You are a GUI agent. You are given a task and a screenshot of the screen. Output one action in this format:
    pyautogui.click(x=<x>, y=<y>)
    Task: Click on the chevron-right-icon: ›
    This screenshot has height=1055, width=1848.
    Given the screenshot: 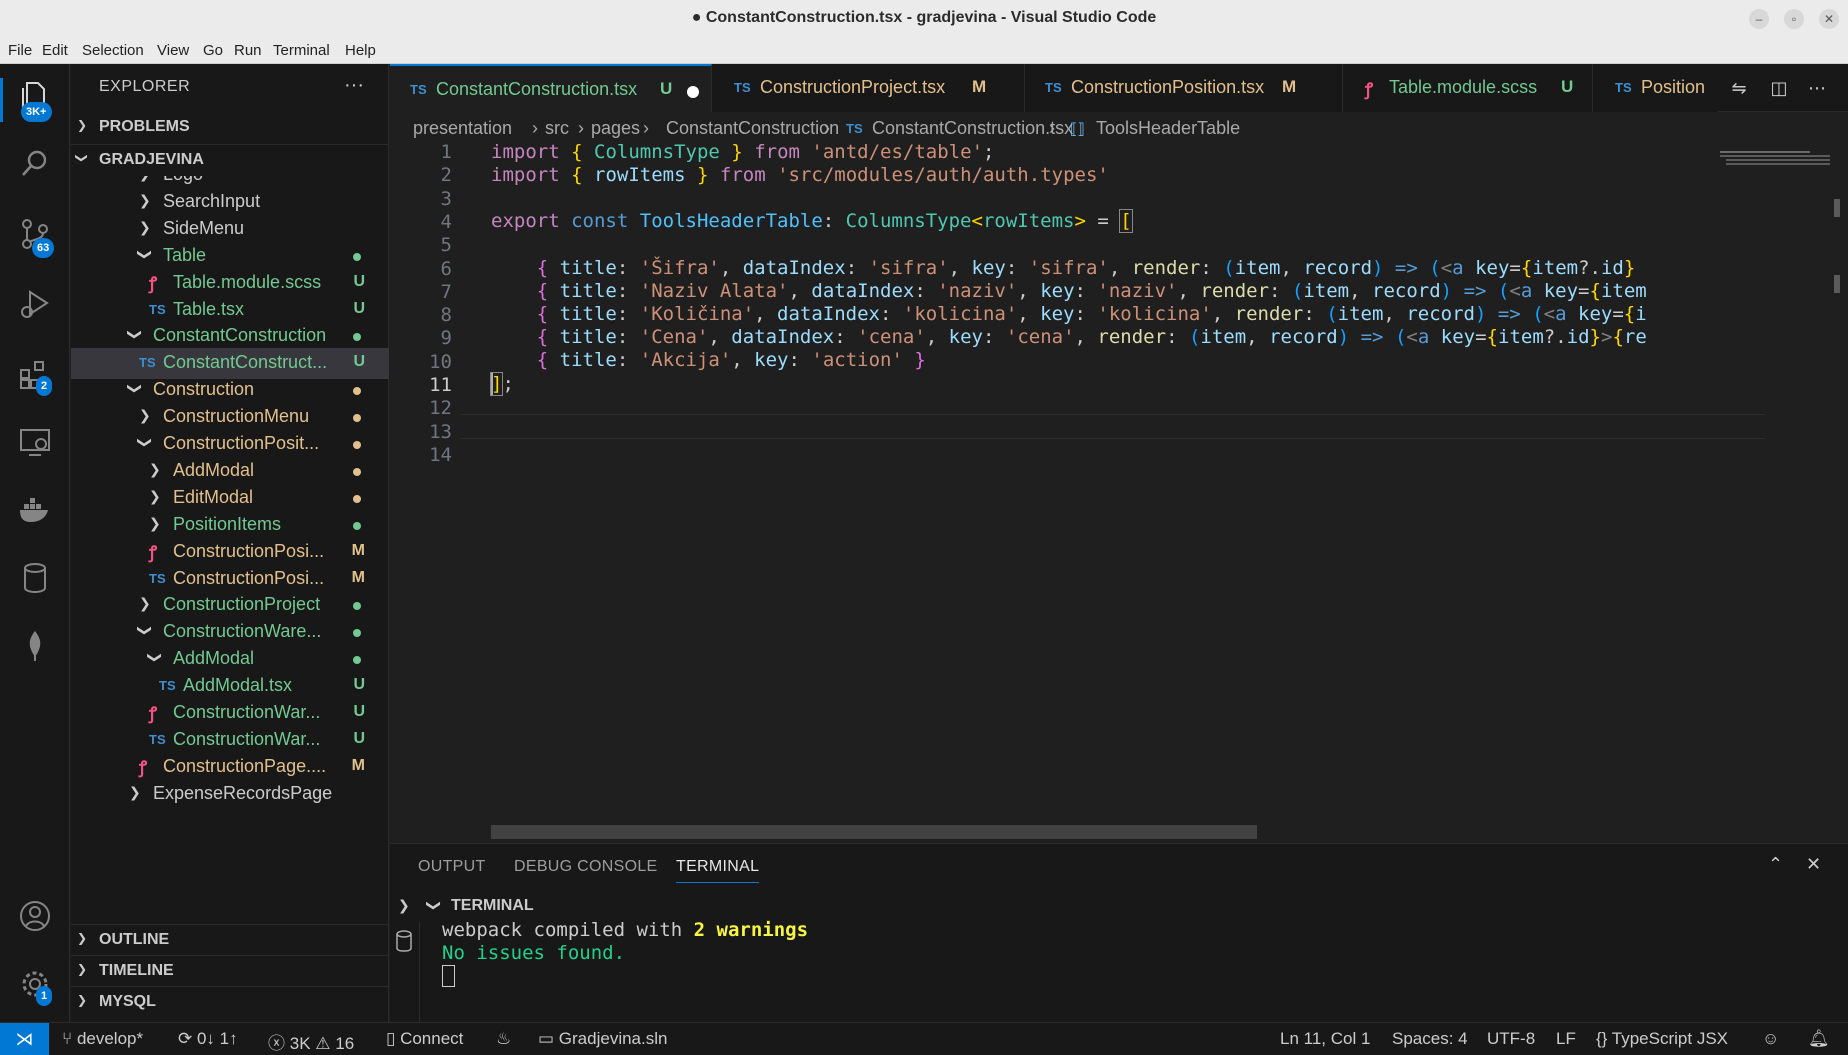 What is the action you would take?
    pyautogui.click(x=581, y=128)
    